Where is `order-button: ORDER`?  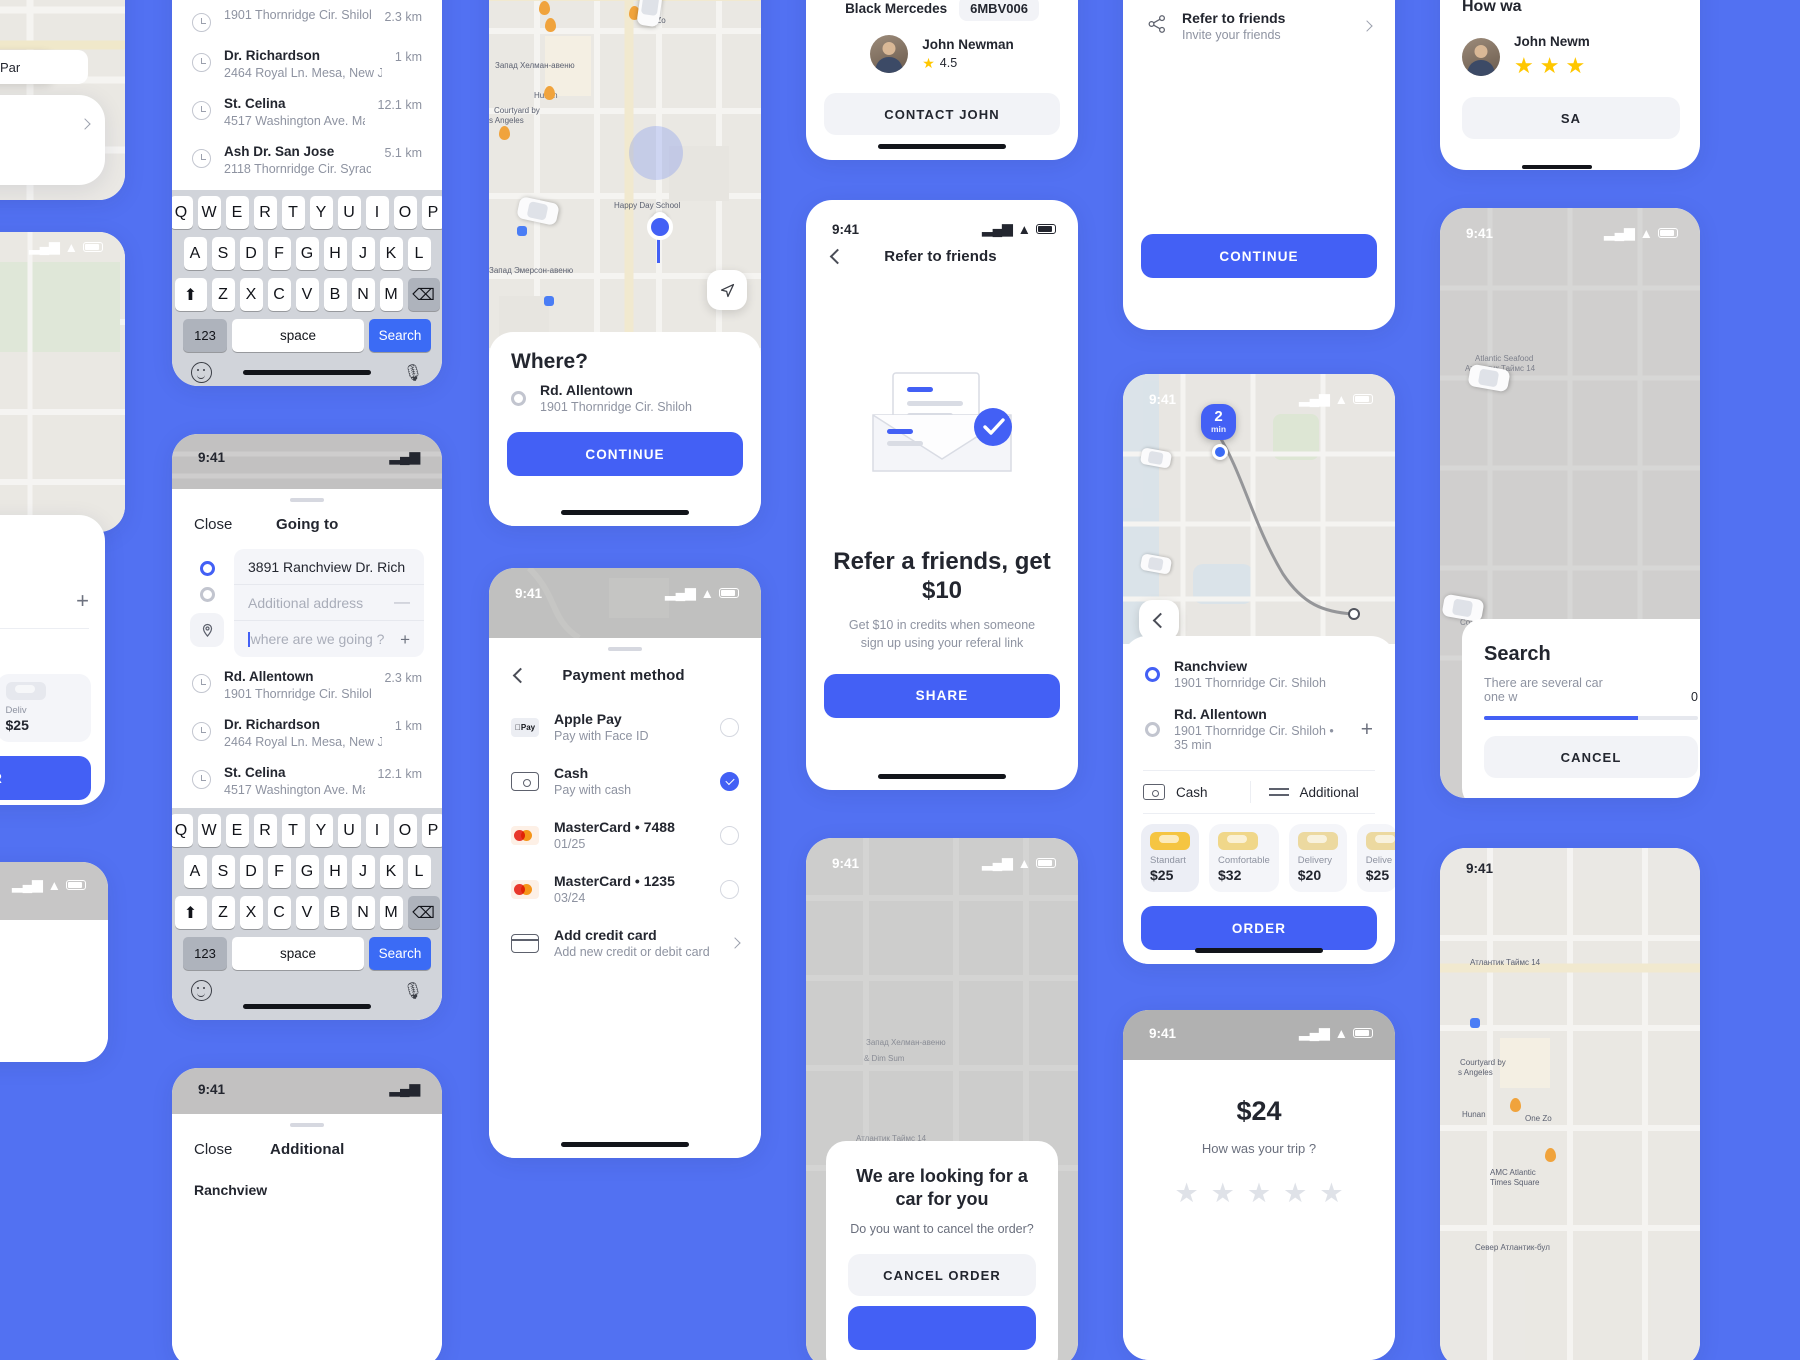 order-button: ORDER is located at coordinates (1259, 928).